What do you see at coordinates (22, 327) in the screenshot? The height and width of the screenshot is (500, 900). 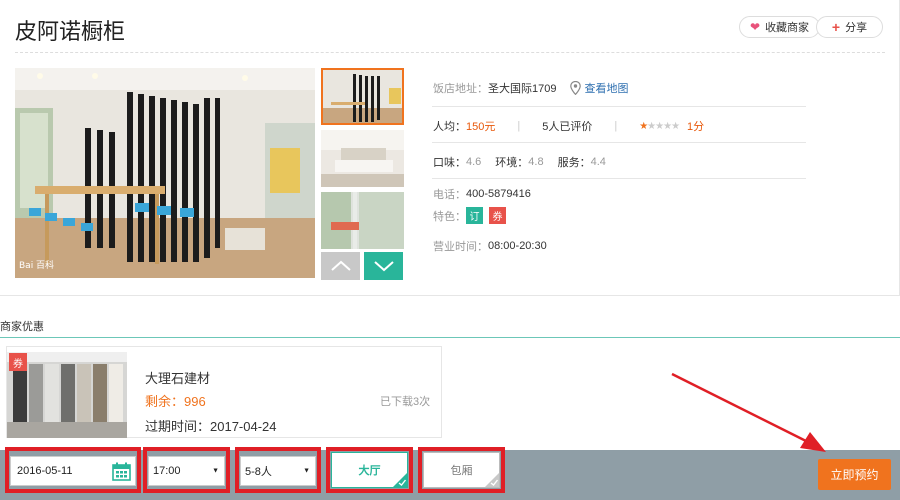 I see `promo-section-title: 商家优惠` at bounding box center [22, 327].